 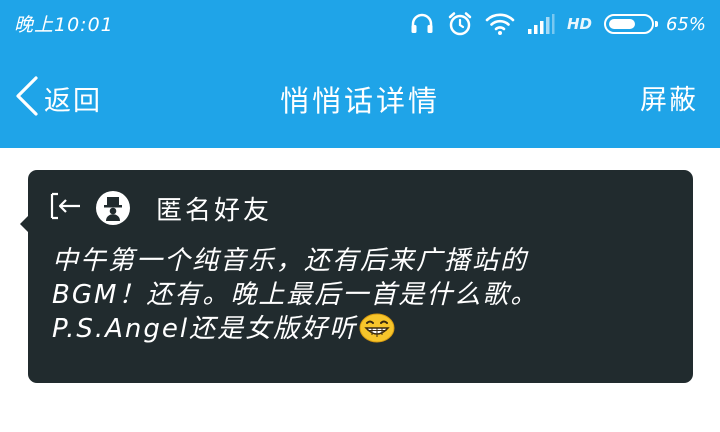 I want to click on anonymous-avatar-icon, so click(x=113, y=208).